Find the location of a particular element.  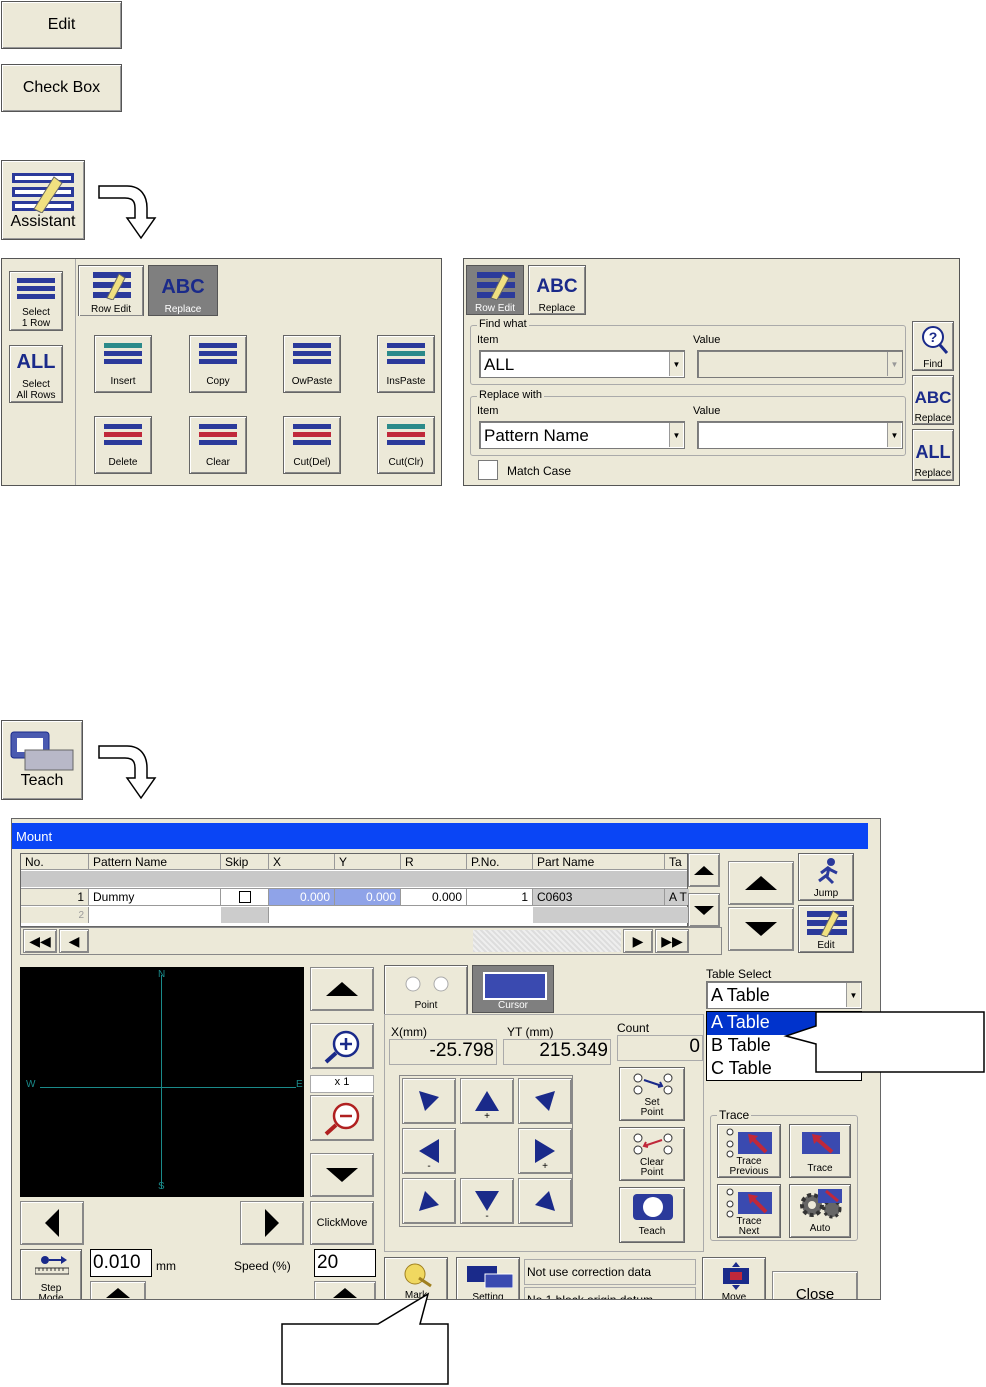

next-record-button: ▶ is located at coordinates (638, 941).